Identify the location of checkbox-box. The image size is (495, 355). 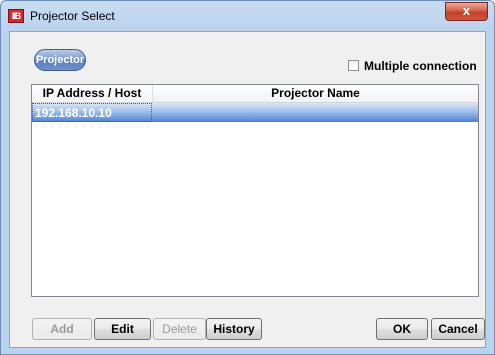
(353, 65).